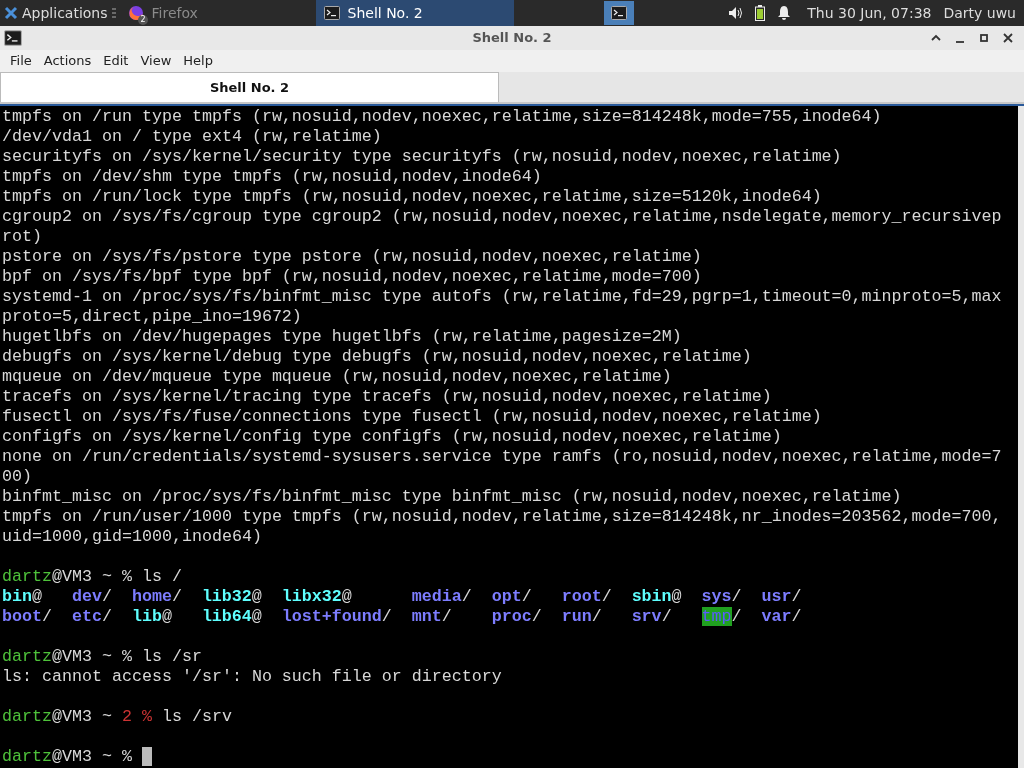  What do you see at coordinates (781, 616) in the screenshot?
I see `file-entry: var/` at bounding box center [781, 616].